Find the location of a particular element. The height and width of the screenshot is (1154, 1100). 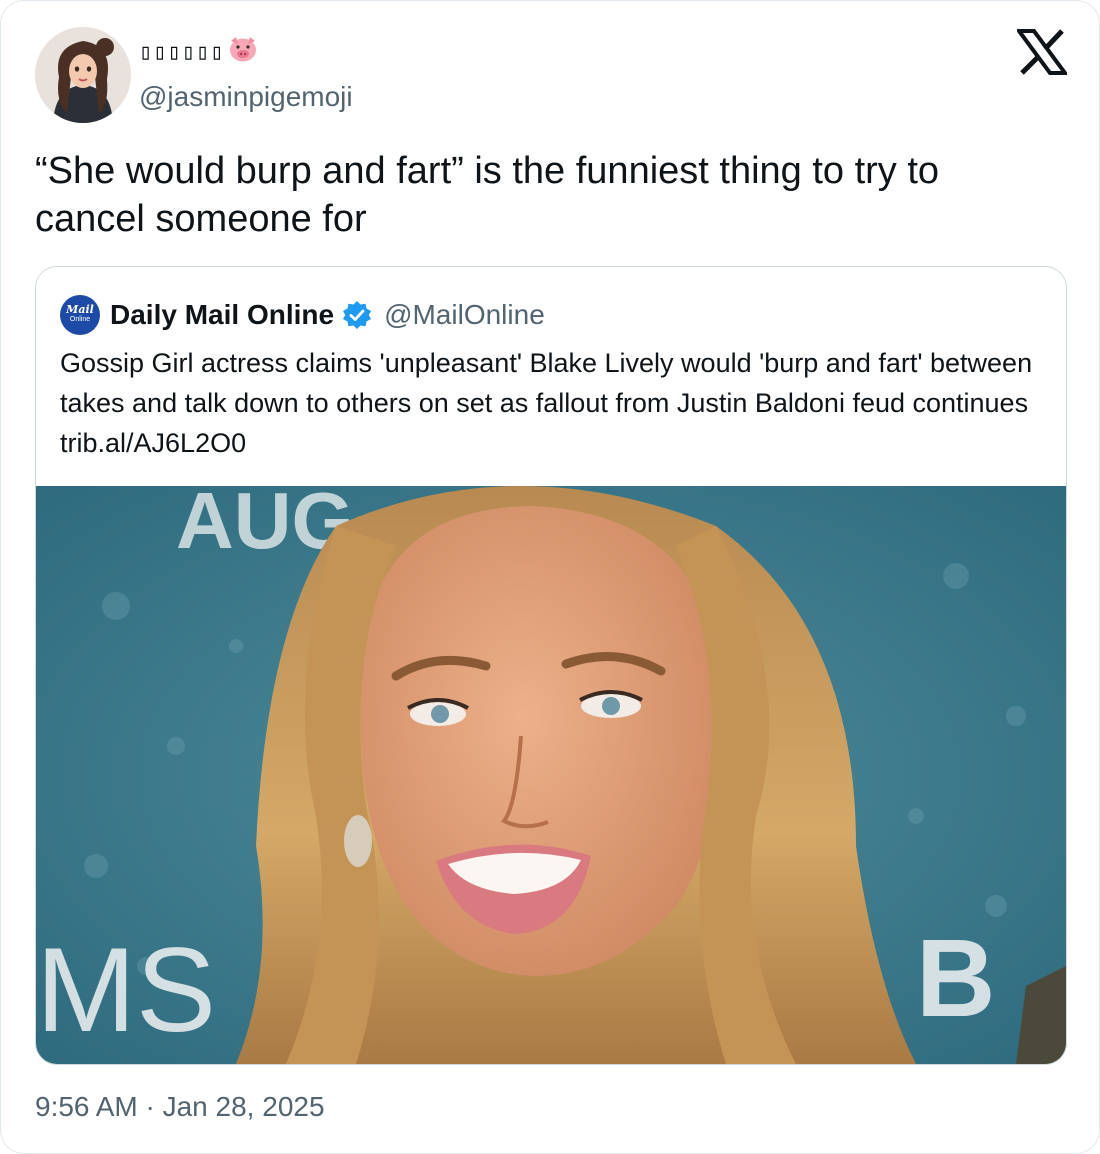

online-logo-text: Online is located at coordinates (80, 319).